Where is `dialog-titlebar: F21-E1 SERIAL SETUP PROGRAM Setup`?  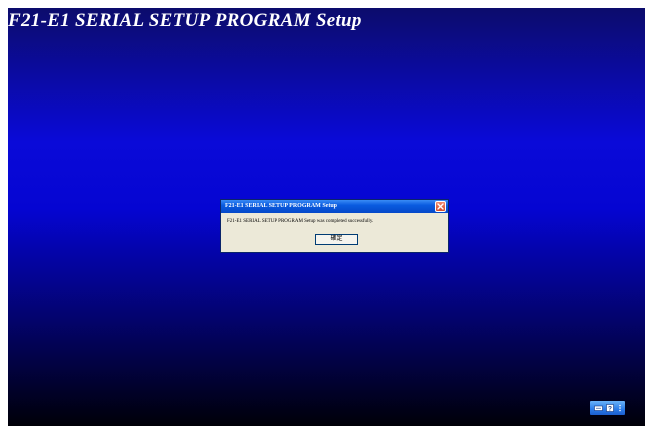 dialog-titlebar: F21-E1 SERIAL SETUP PROGRAM Setup is located at coordinates (334, 206).